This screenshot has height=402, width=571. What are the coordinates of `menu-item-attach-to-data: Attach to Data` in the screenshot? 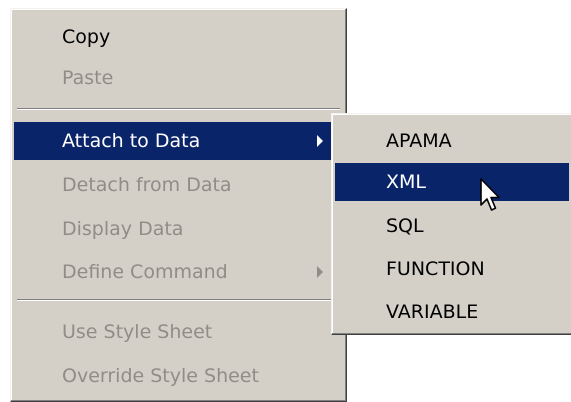 It's located at (178, 141).